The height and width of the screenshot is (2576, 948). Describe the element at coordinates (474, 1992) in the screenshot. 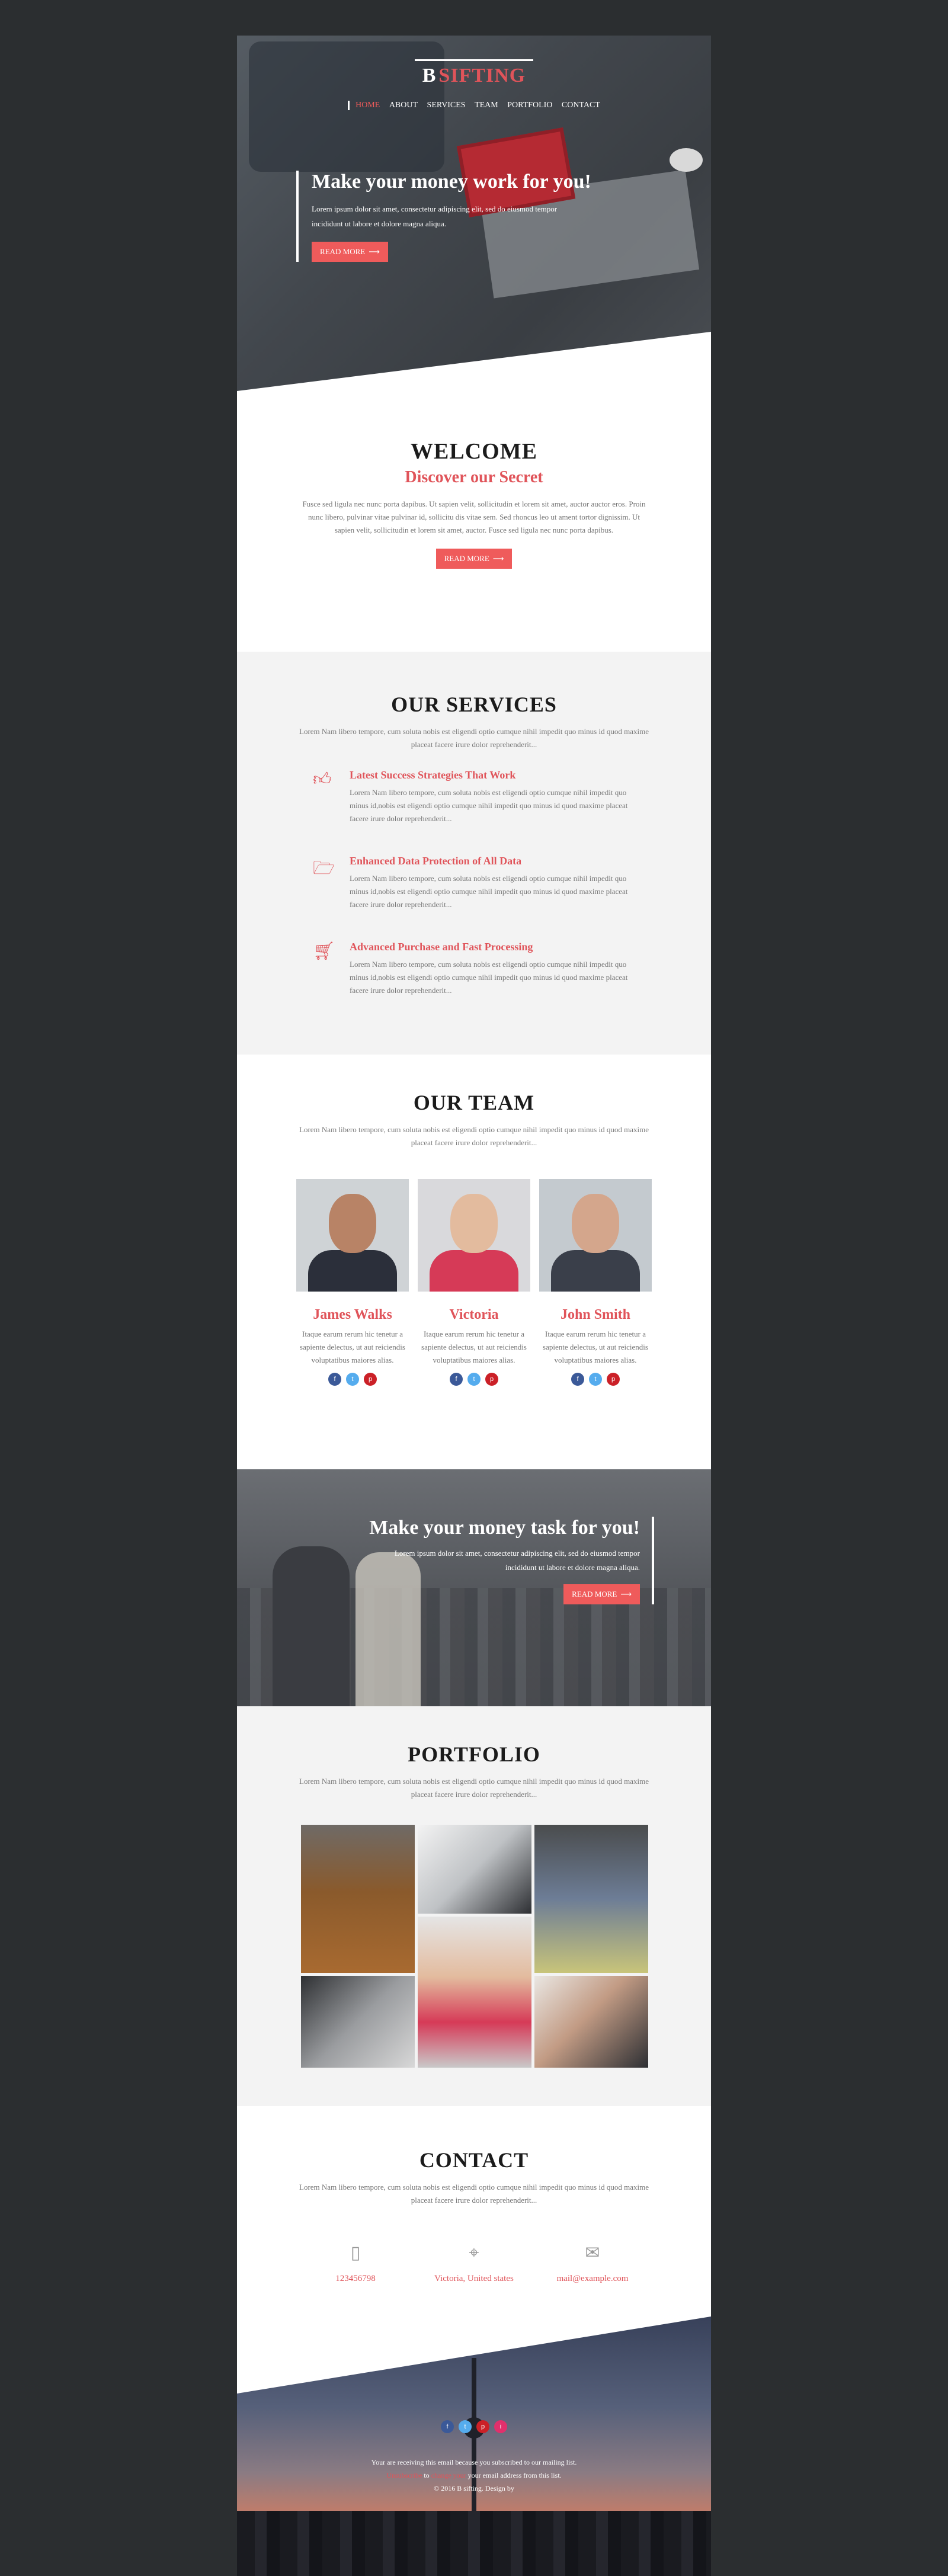

I see `portfolio-image-woman` at that location.